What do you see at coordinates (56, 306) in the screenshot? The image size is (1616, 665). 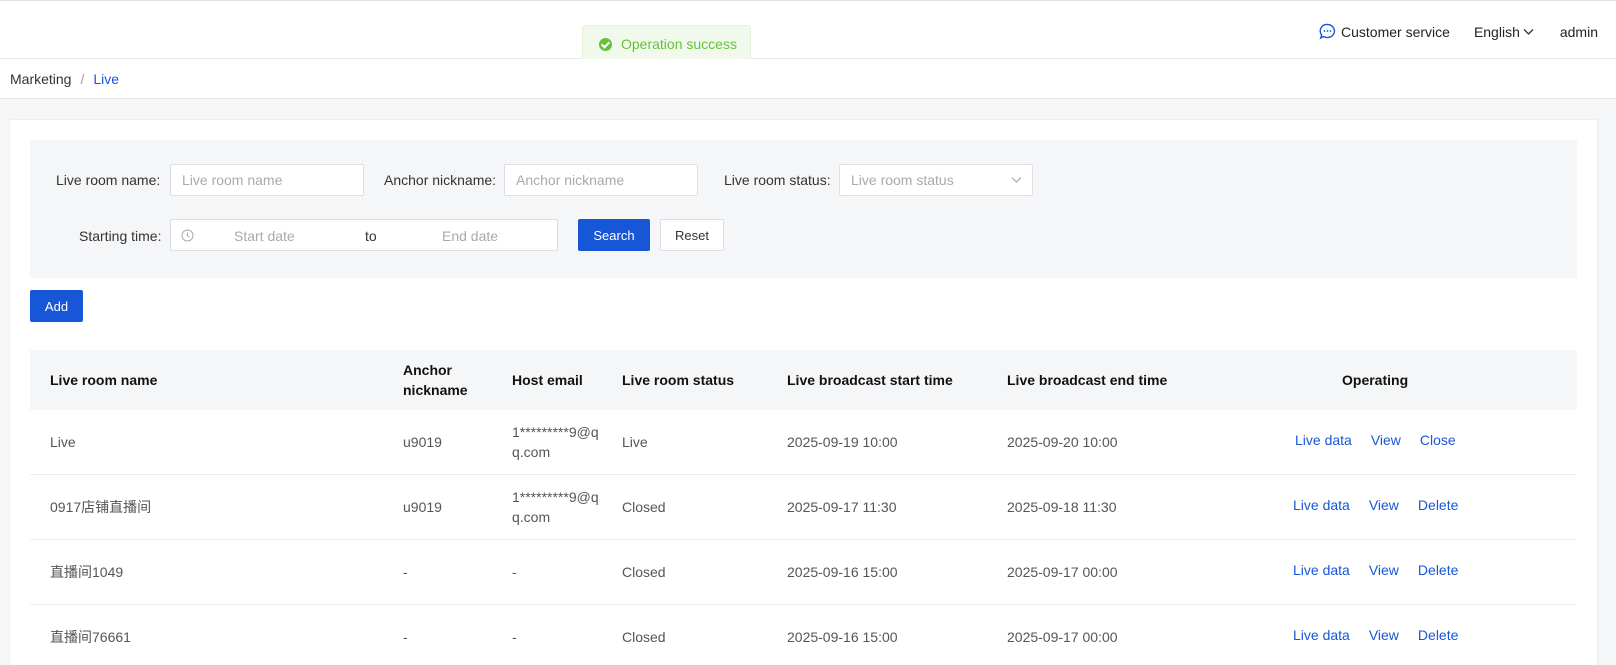 I see `add-button: Add` at bounding box center [56, 306].